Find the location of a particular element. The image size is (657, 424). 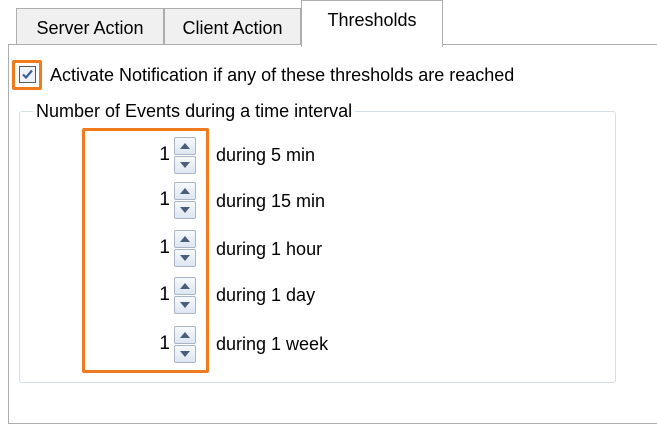

row-label-1-week: during 1 week is located at coordinates (272, 344).